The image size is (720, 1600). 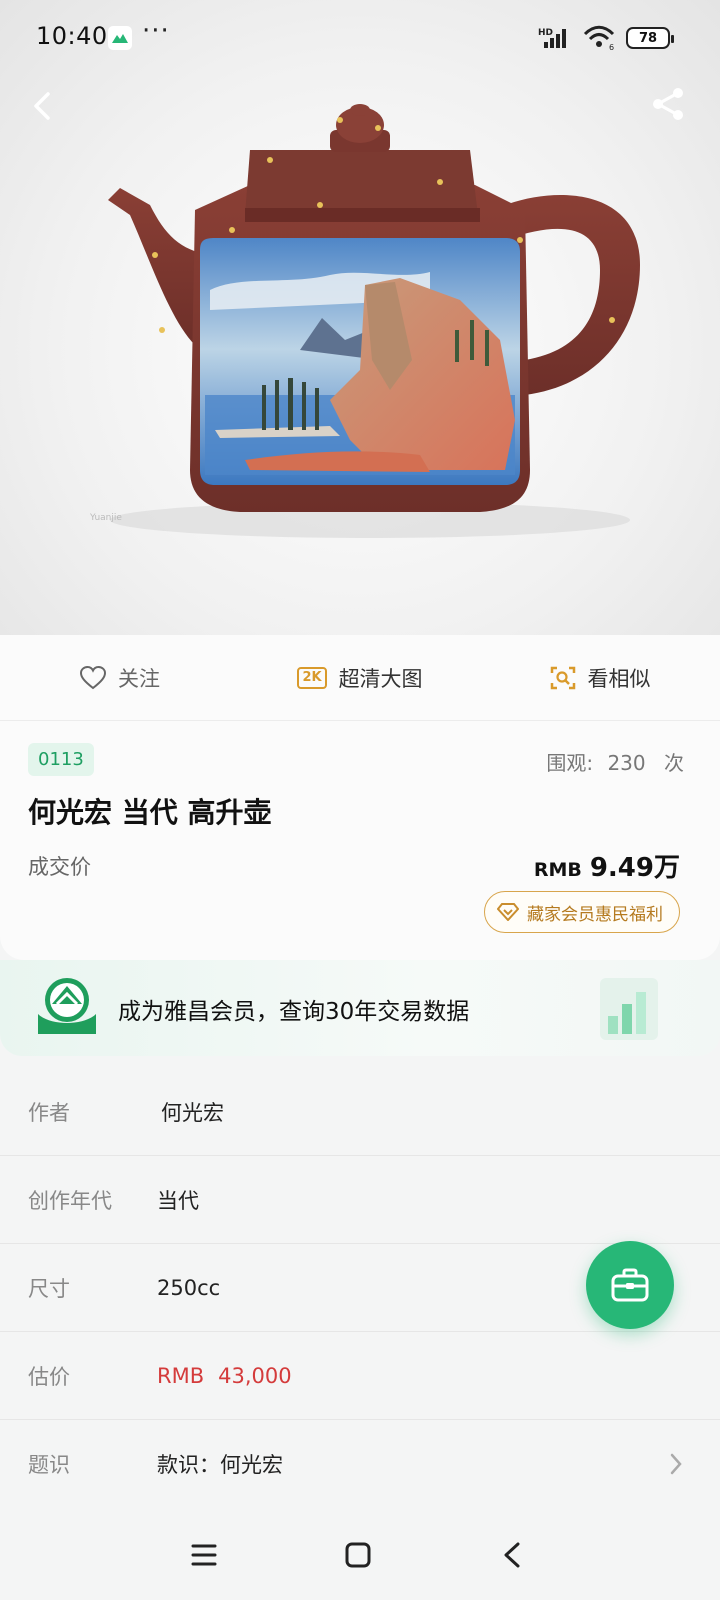 What do you see at coordinates (49, 1376) in the screenshot?
I see `detail-label: 估价` at bounding box center [49, 1376].